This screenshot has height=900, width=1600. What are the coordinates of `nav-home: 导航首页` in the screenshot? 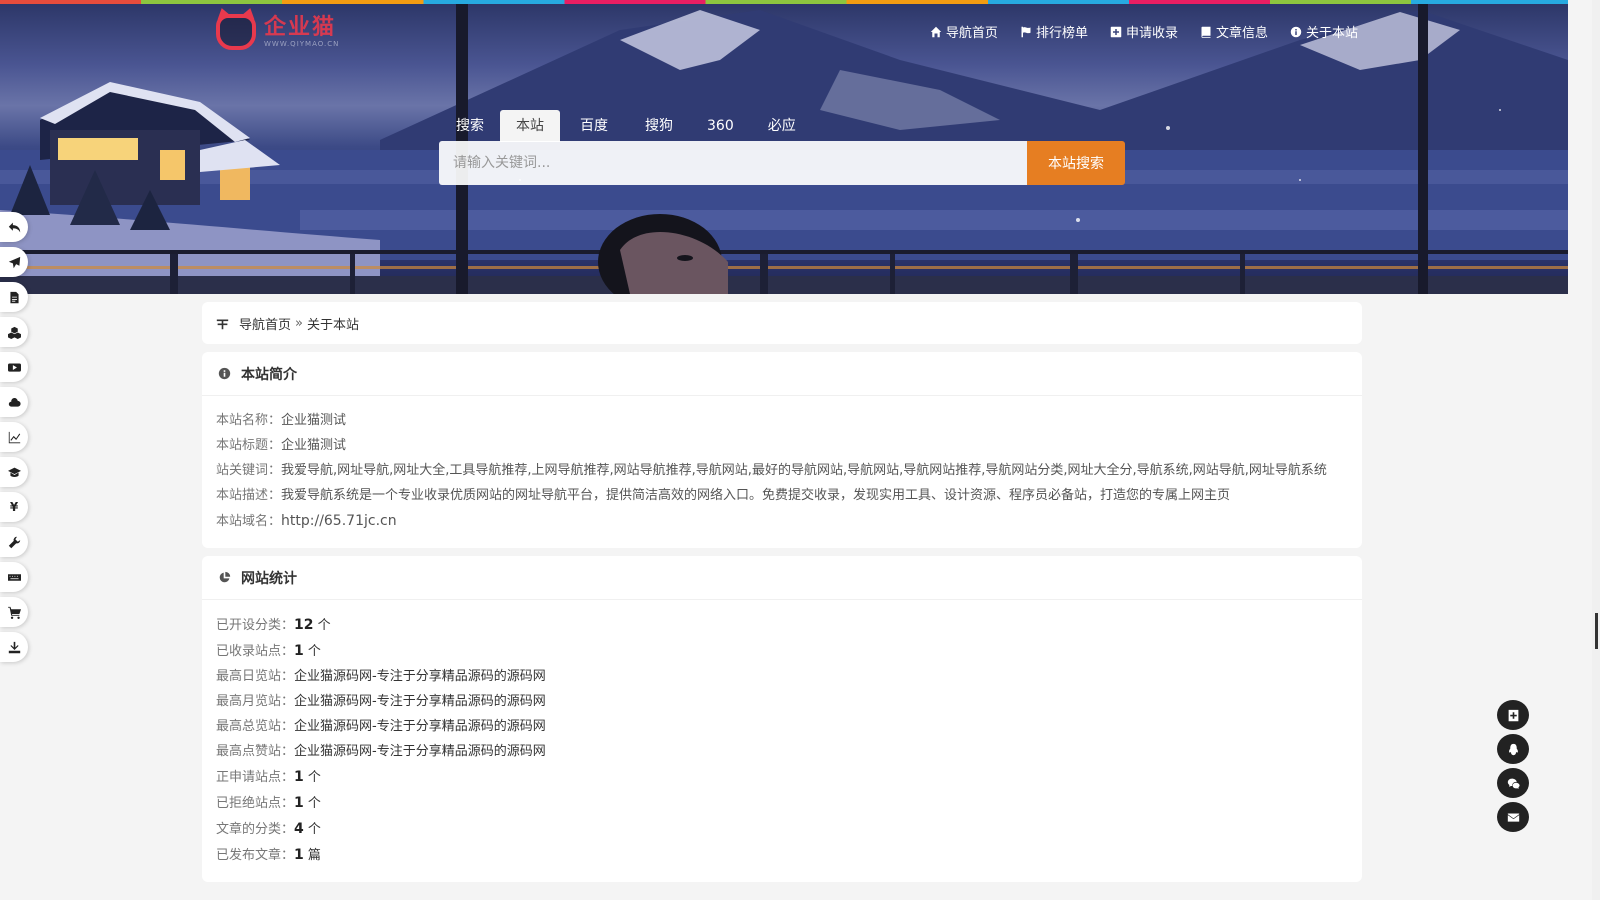 It's located at (964, 31).